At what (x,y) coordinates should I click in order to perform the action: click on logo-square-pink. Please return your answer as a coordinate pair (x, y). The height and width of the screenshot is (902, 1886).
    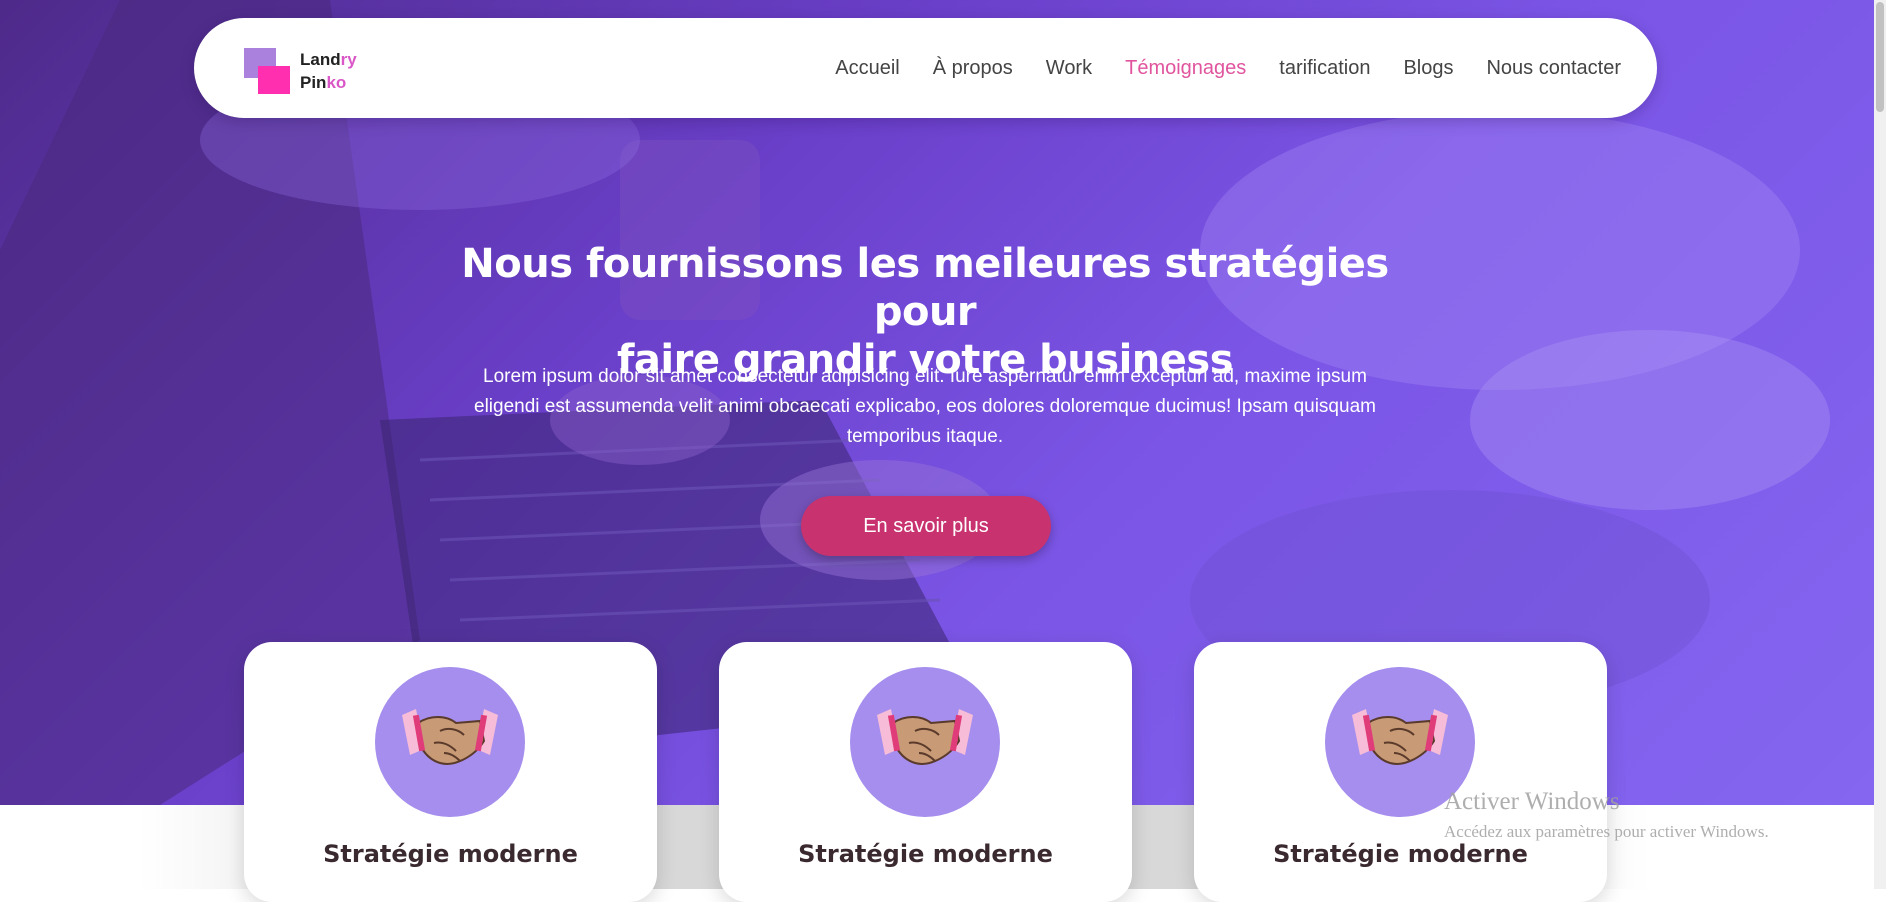
    Looking at the image, I should click on (274, 80).